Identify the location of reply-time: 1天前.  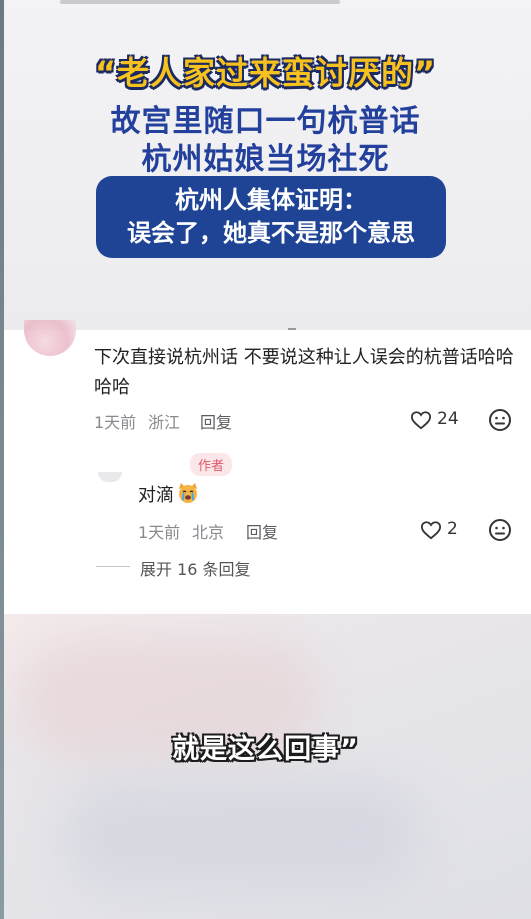
(159, 532).